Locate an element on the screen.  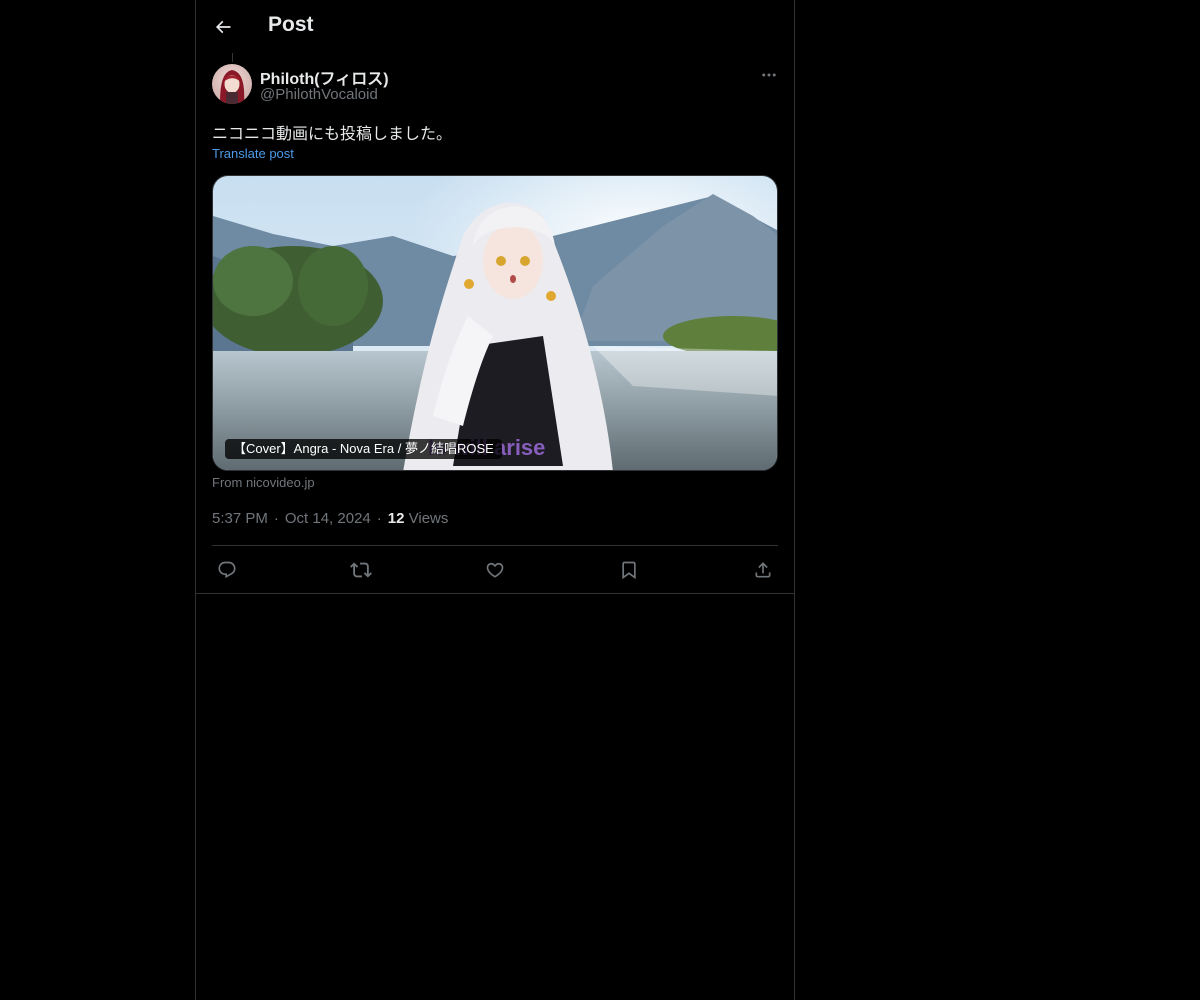
post-meta: 5:37 PM · Oct 14, 2024 · 12 Views is located at coordinates (330, 518).